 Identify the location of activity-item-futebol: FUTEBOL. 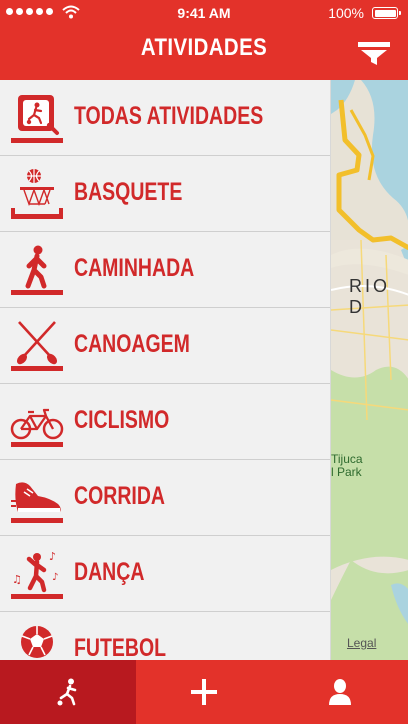
(165, 636).